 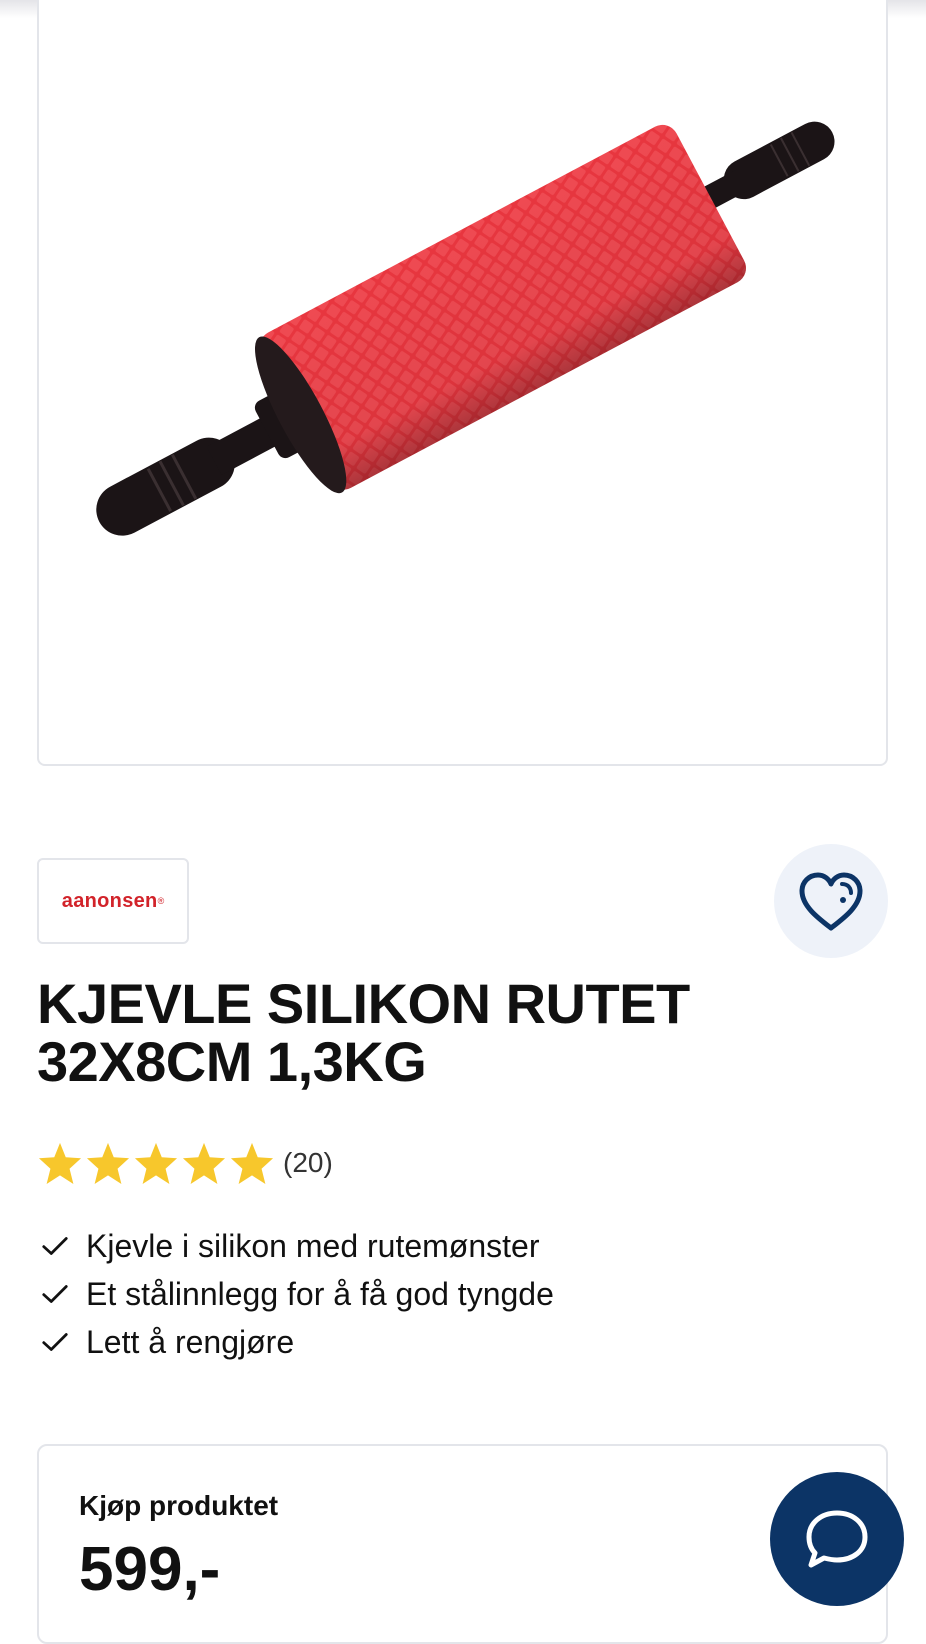 I want to click on feature-item: Et stålinnlegg for å få god tyngde, so click(x=297, y=1294).